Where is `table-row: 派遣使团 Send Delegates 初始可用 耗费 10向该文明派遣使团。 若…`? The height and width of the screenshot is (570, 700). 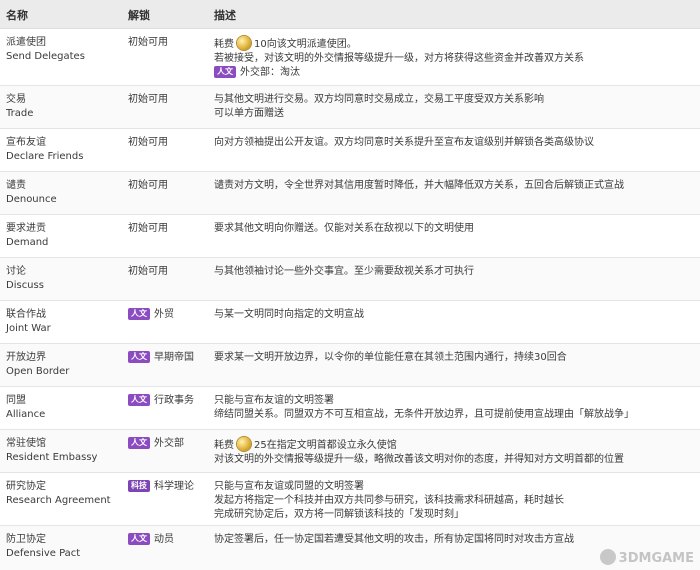 table-row: 派遣使团 Send Delegates 初始可用 耗费 10向该文明派遣使团。 若… is located at coordinates (350, 57).